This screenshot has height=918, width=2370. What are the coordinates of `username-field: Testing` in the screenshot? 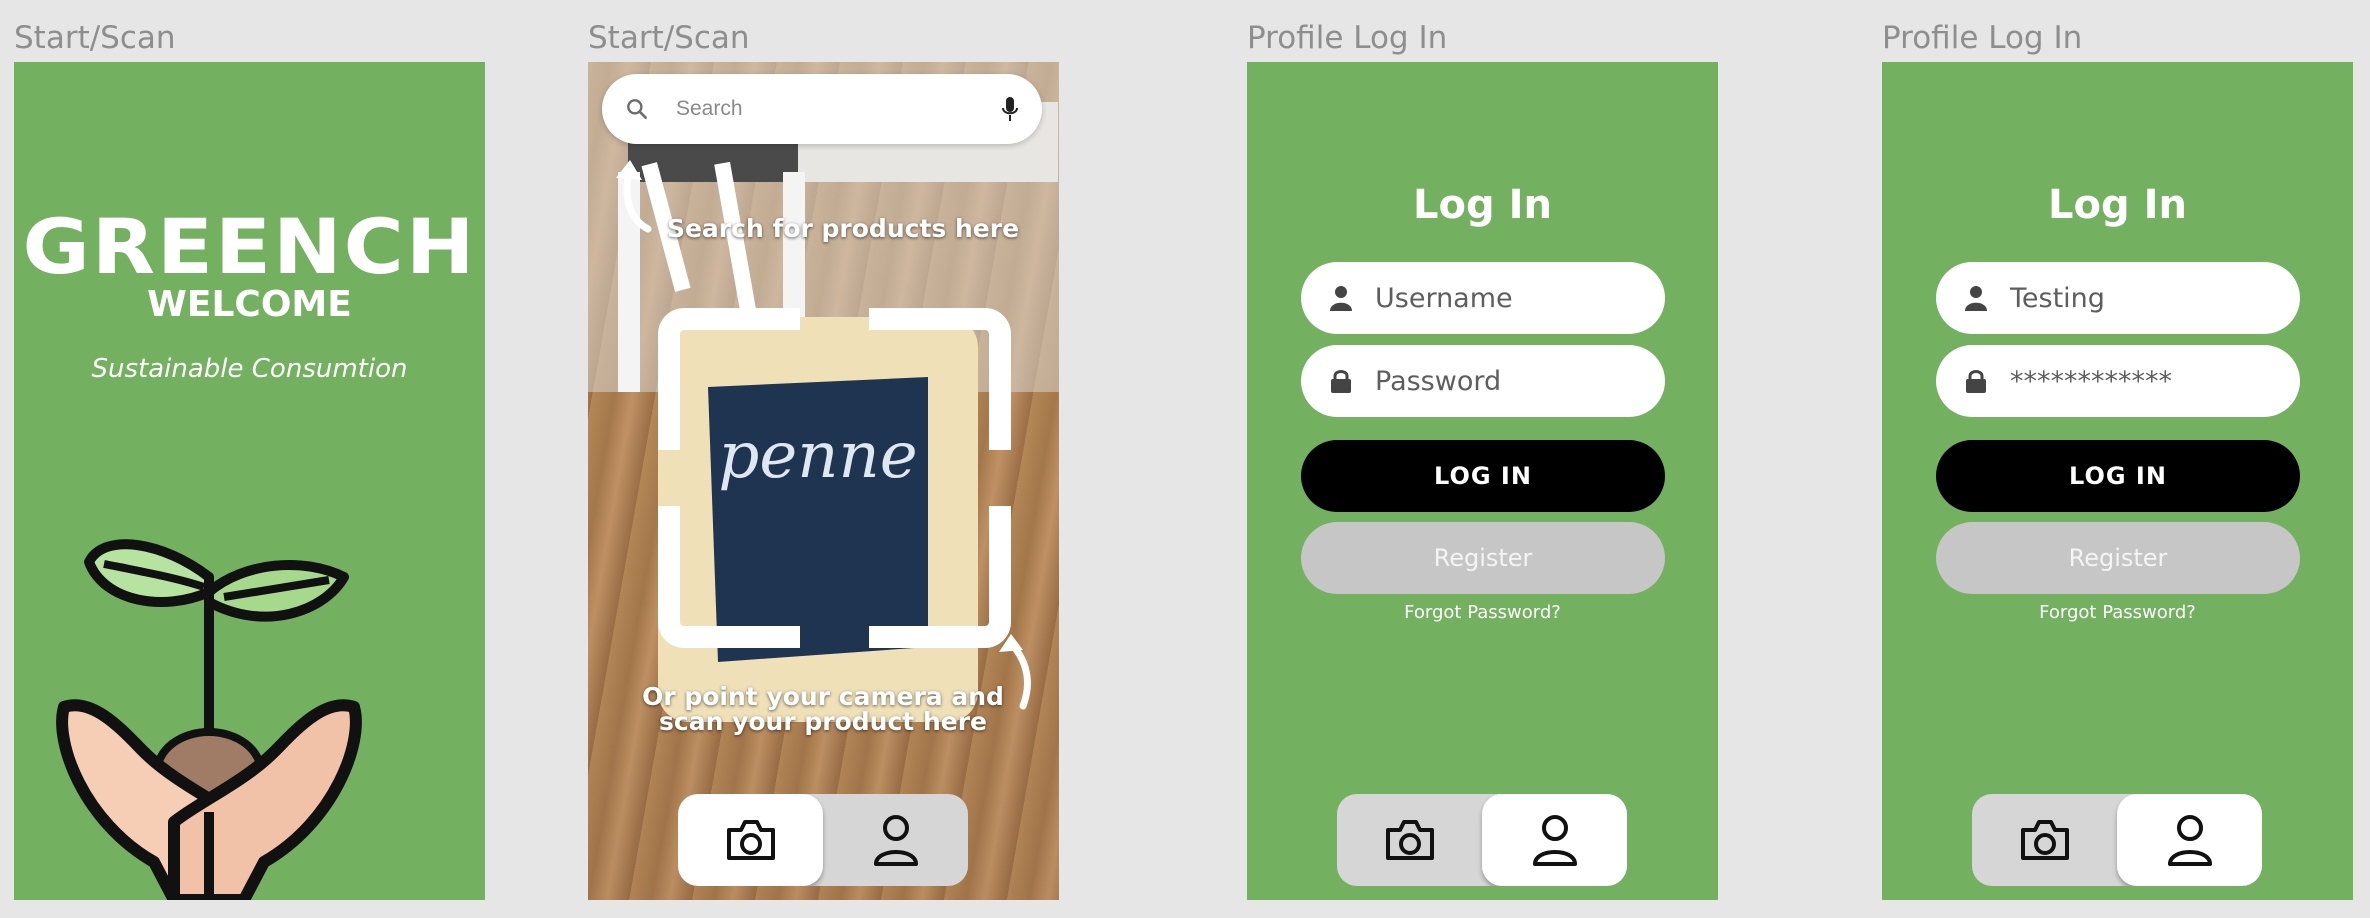 It's located at (2118, 298).